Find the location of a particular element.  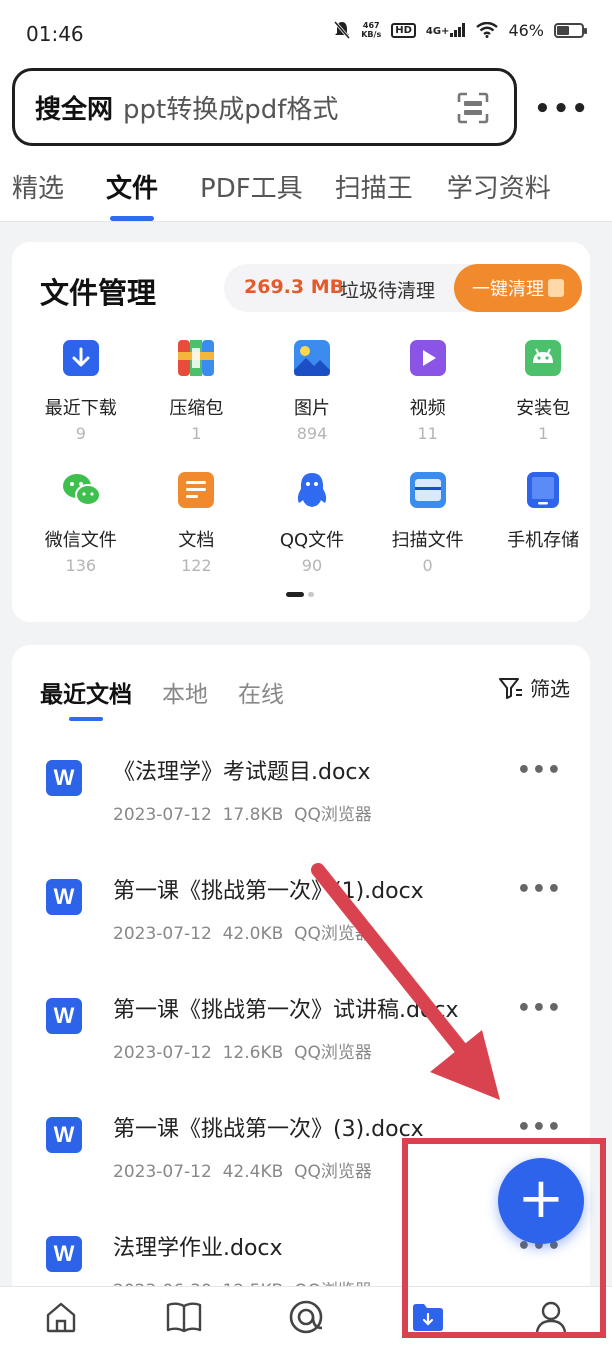

filter-icon is located at coordinates (510, 688).